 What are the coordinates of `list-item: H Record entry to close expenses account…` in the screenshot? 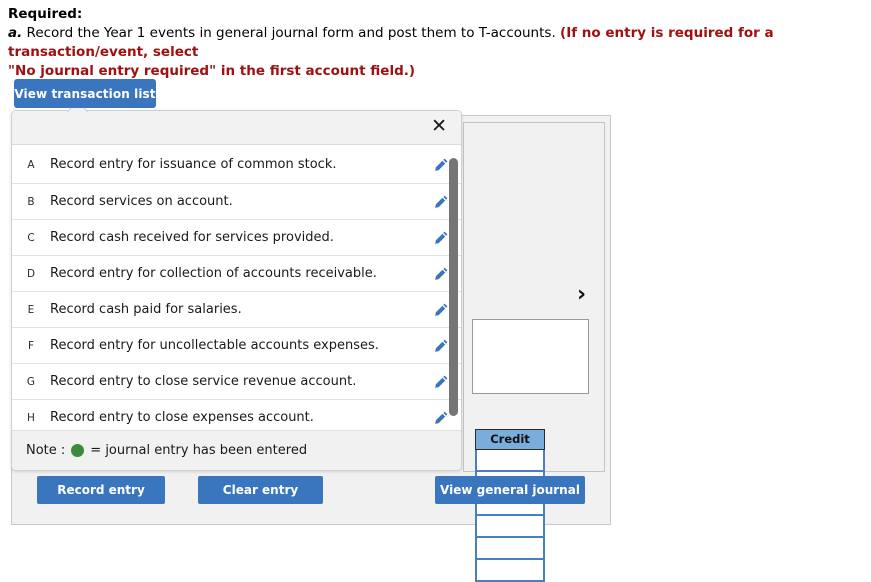 It's located at (236, 416).